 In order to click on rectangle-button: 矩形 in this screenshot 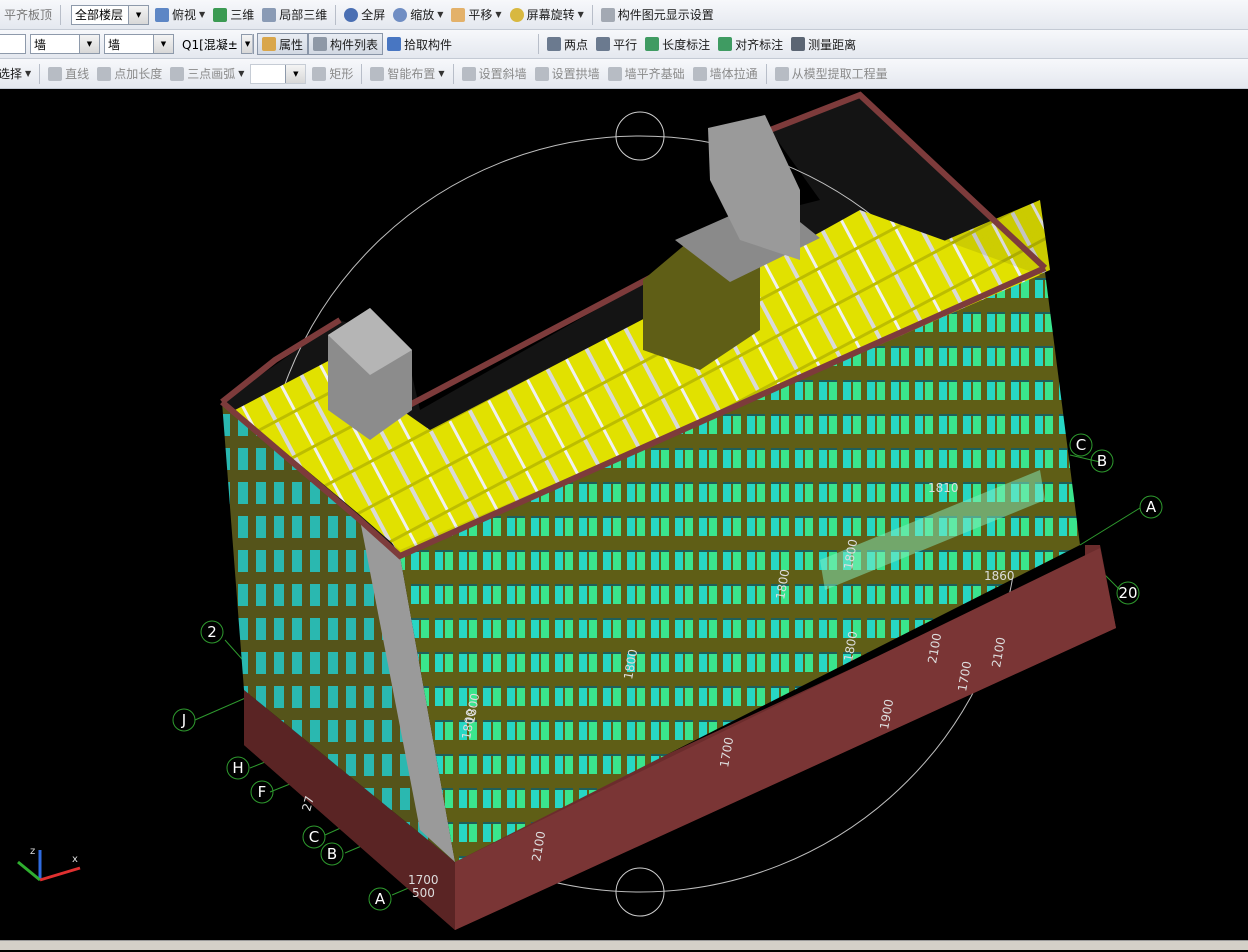, I will do `click(332, 74)`.